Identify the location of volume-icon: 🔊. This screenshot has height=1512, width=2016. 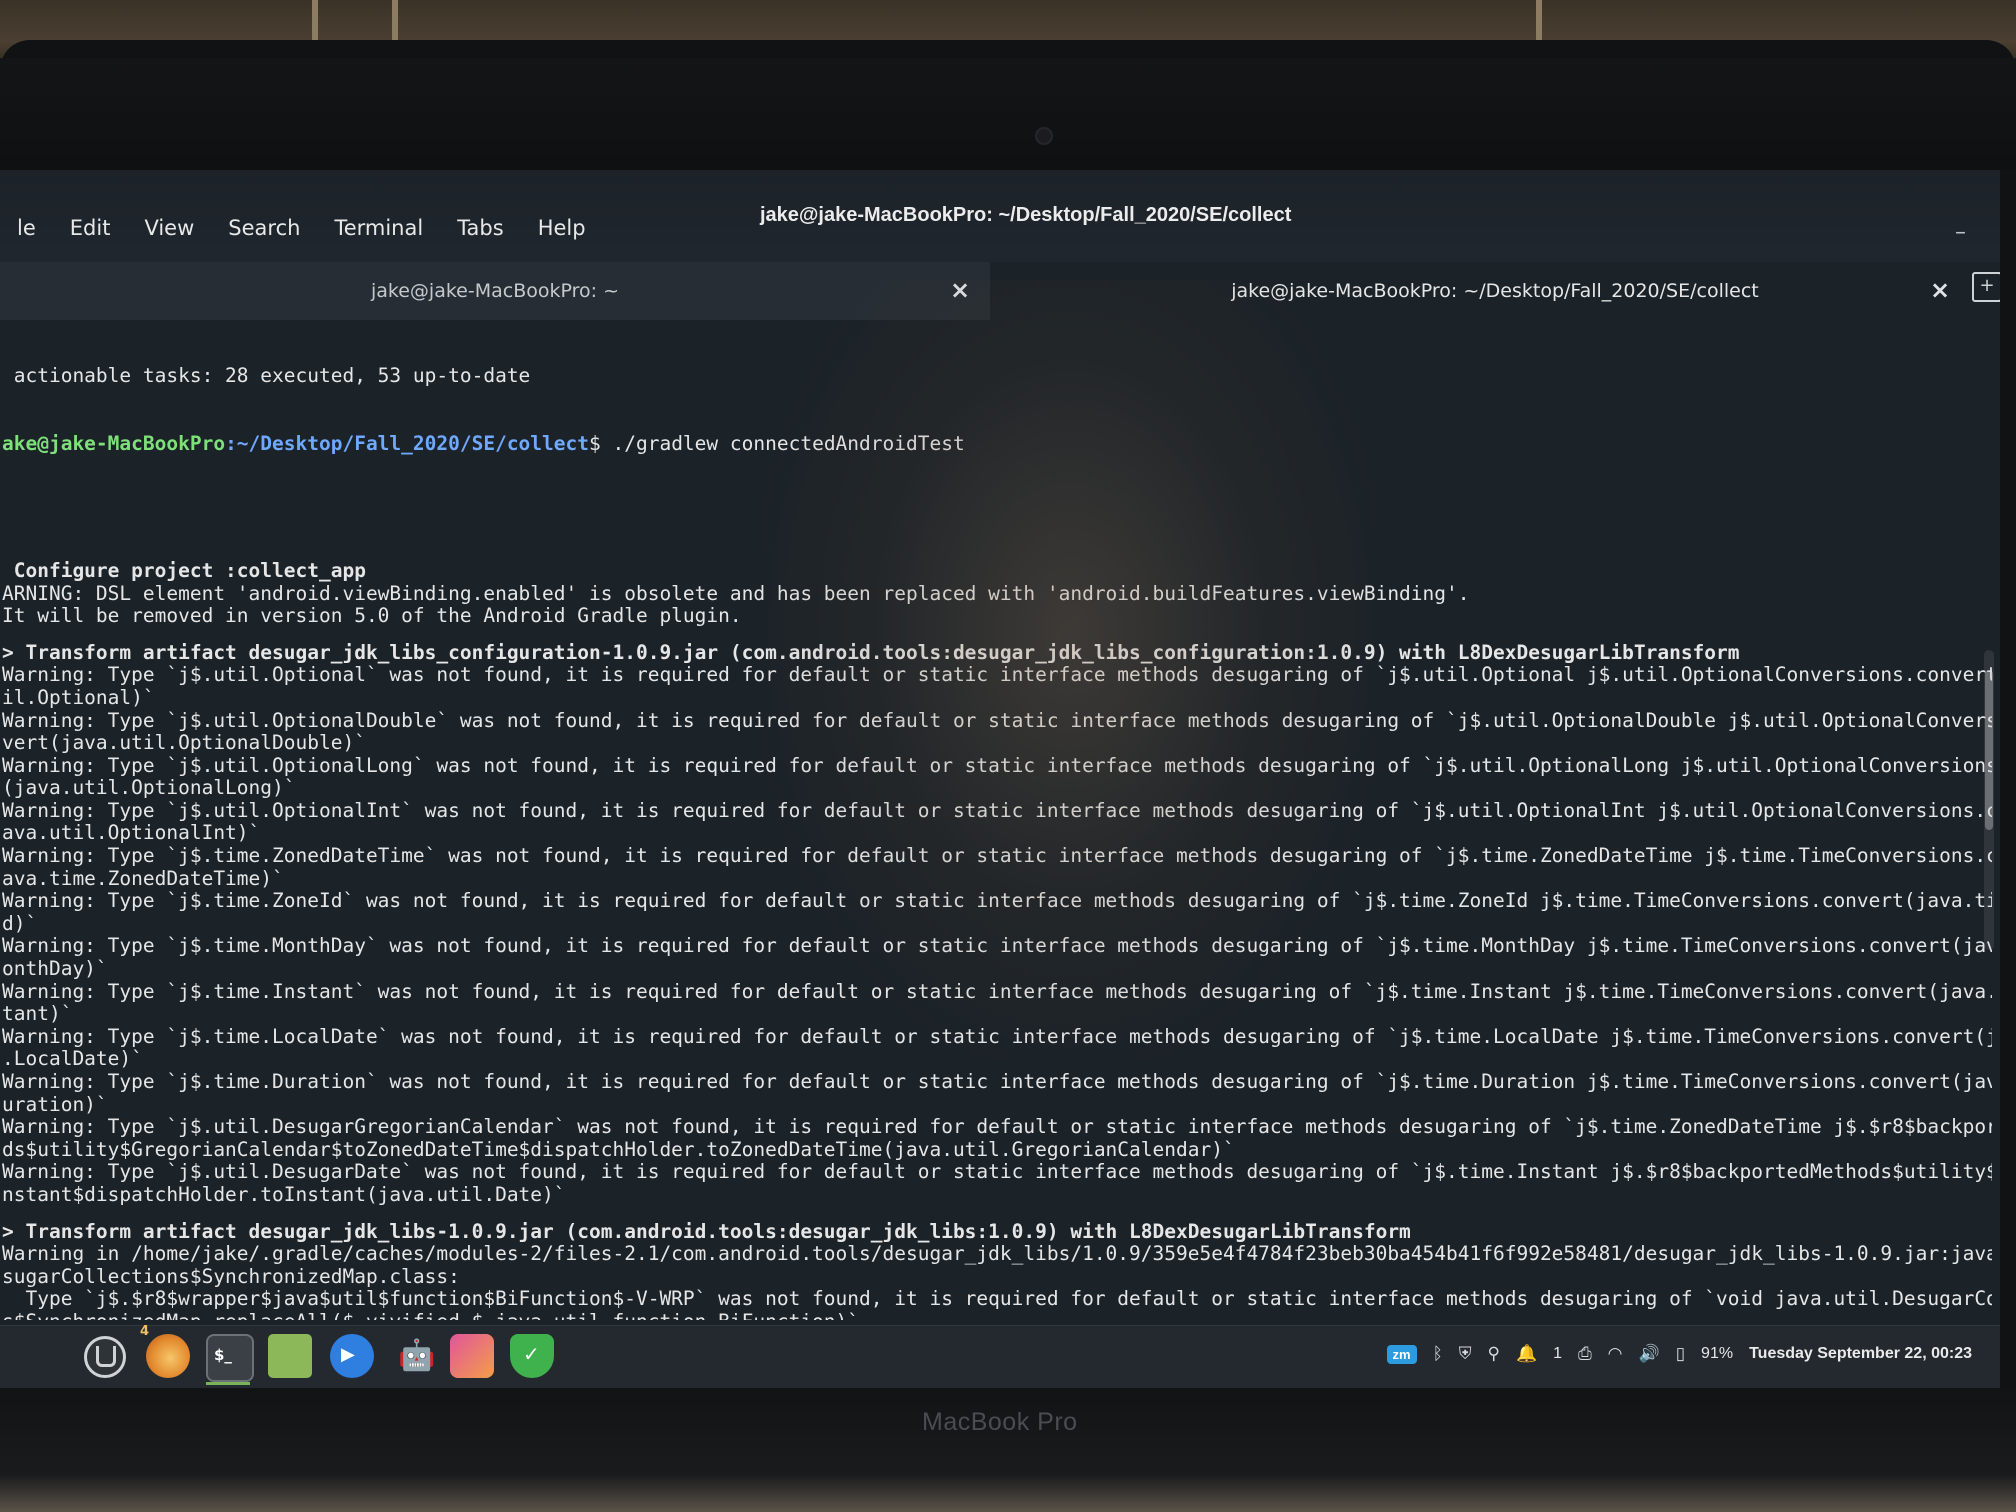
(1649, 1354).